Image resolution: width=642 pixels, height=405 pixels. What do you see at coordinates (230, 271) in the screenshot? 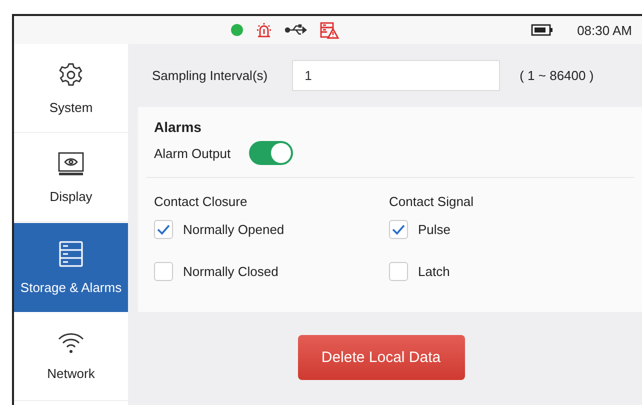
I see `checkbox-label: Normally Closed` at bounding box center [230, 271].